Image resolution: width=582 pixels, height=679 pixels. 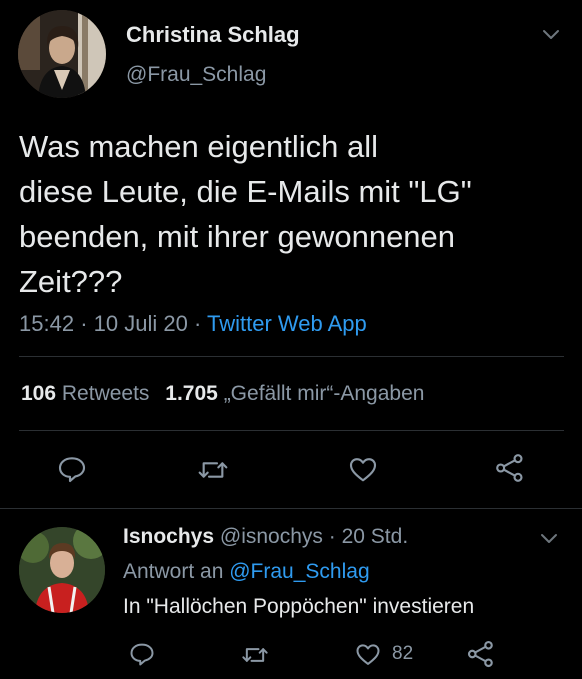 What do you see at coordinates (375, 536) in the screenshot?
I see `reply-age: 20 Std.` at bounding box center [375, 536].